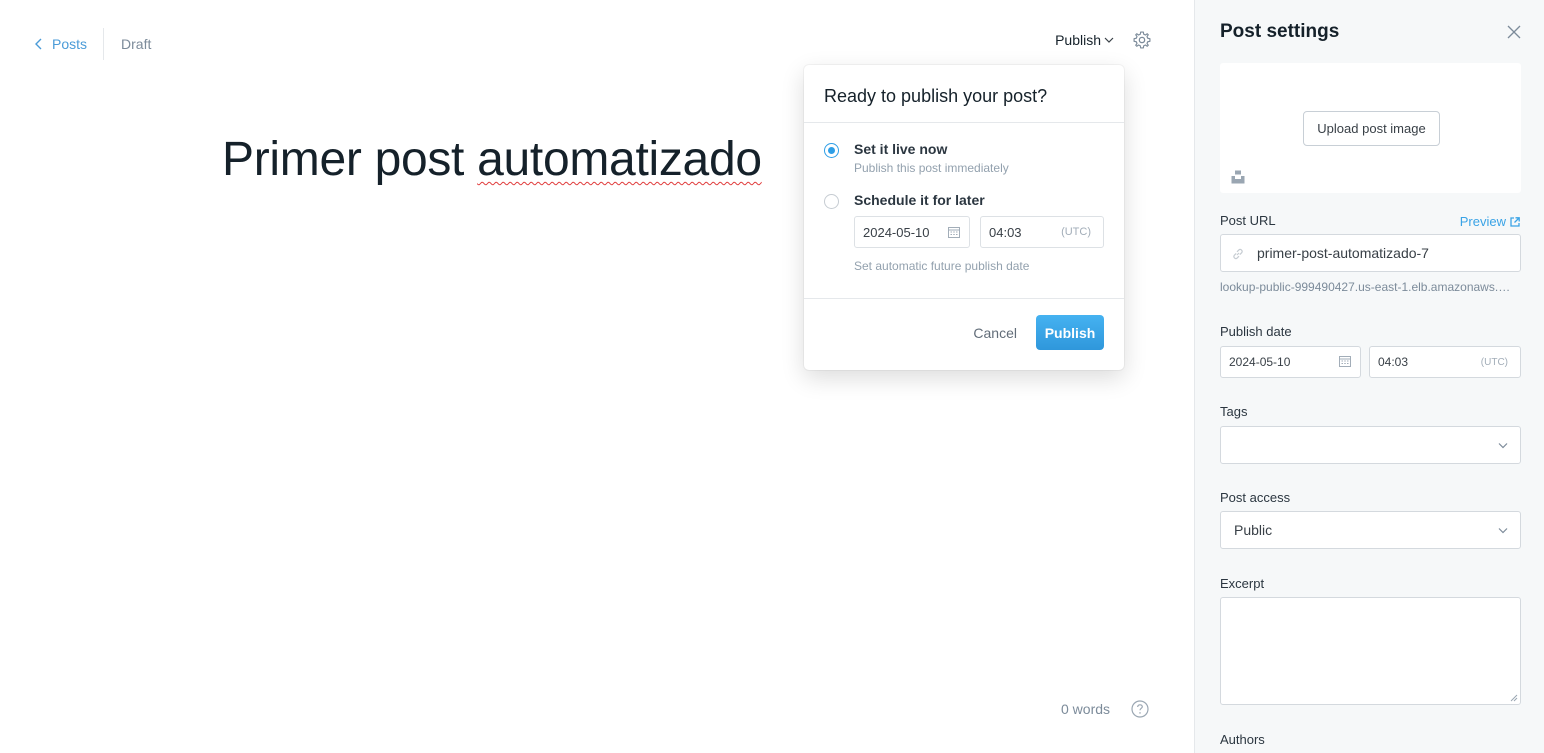 The width and height of the screenshot is (1544, 753). What do you see at coordinates (1515, 221) in the screenshot?
I see `external-link-icon` at bounding box center [1515, 221].